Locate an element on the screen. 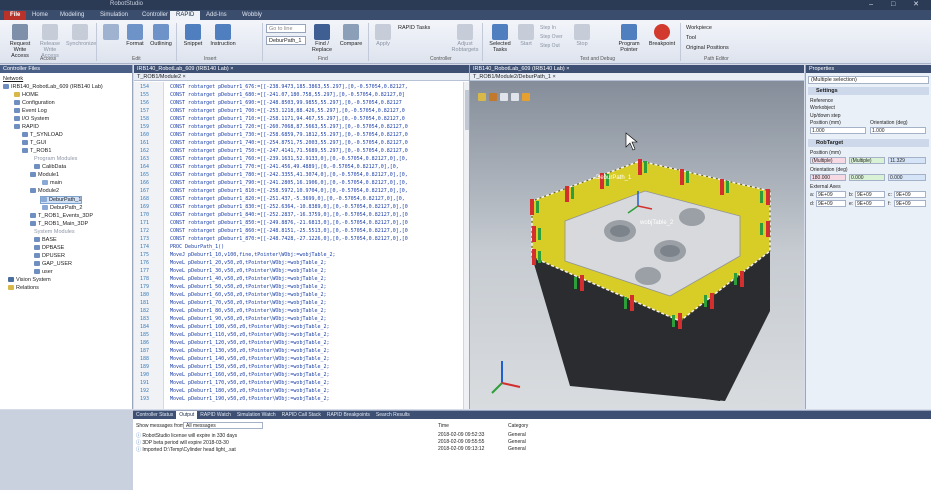 This screenshot has width=931, height=490. tree-controller: IRB140_RobotLab_609 (IRB140 Lab) is located at coordinates (53, 87).